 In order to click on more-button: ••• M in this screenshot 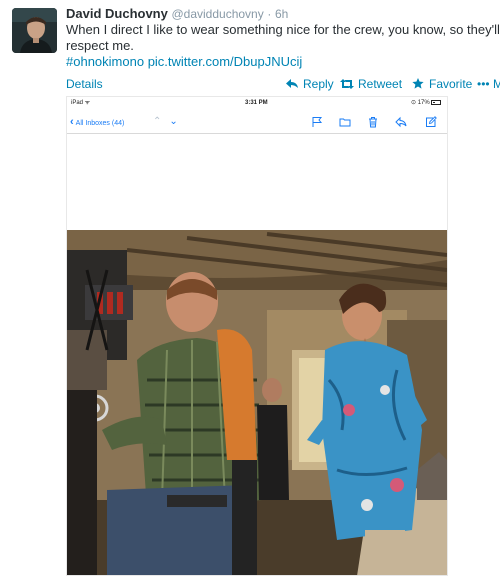, I will do `click(488, 84)`.